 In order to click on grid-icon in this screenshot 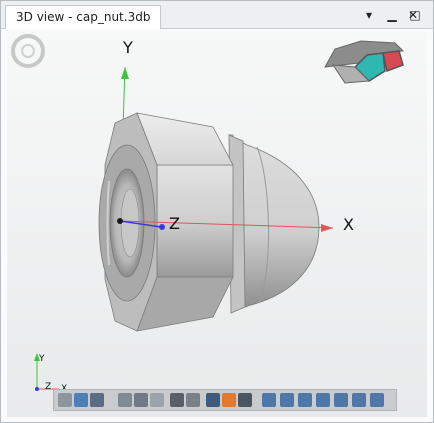, I will do `click(177, 400)`.